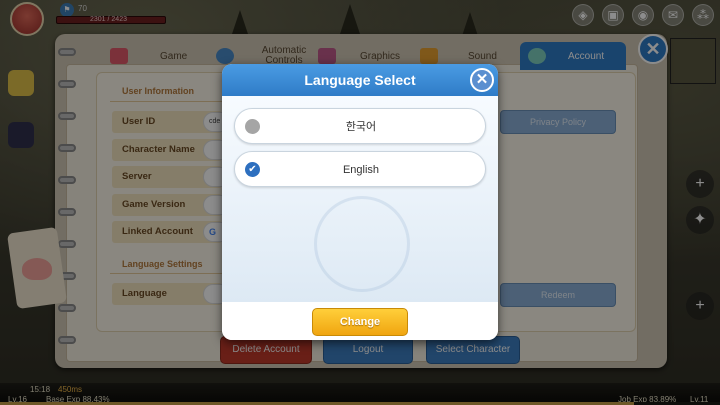 The image size is (720, 405). I want to click on close-icon: ✕, so click(482, 80).